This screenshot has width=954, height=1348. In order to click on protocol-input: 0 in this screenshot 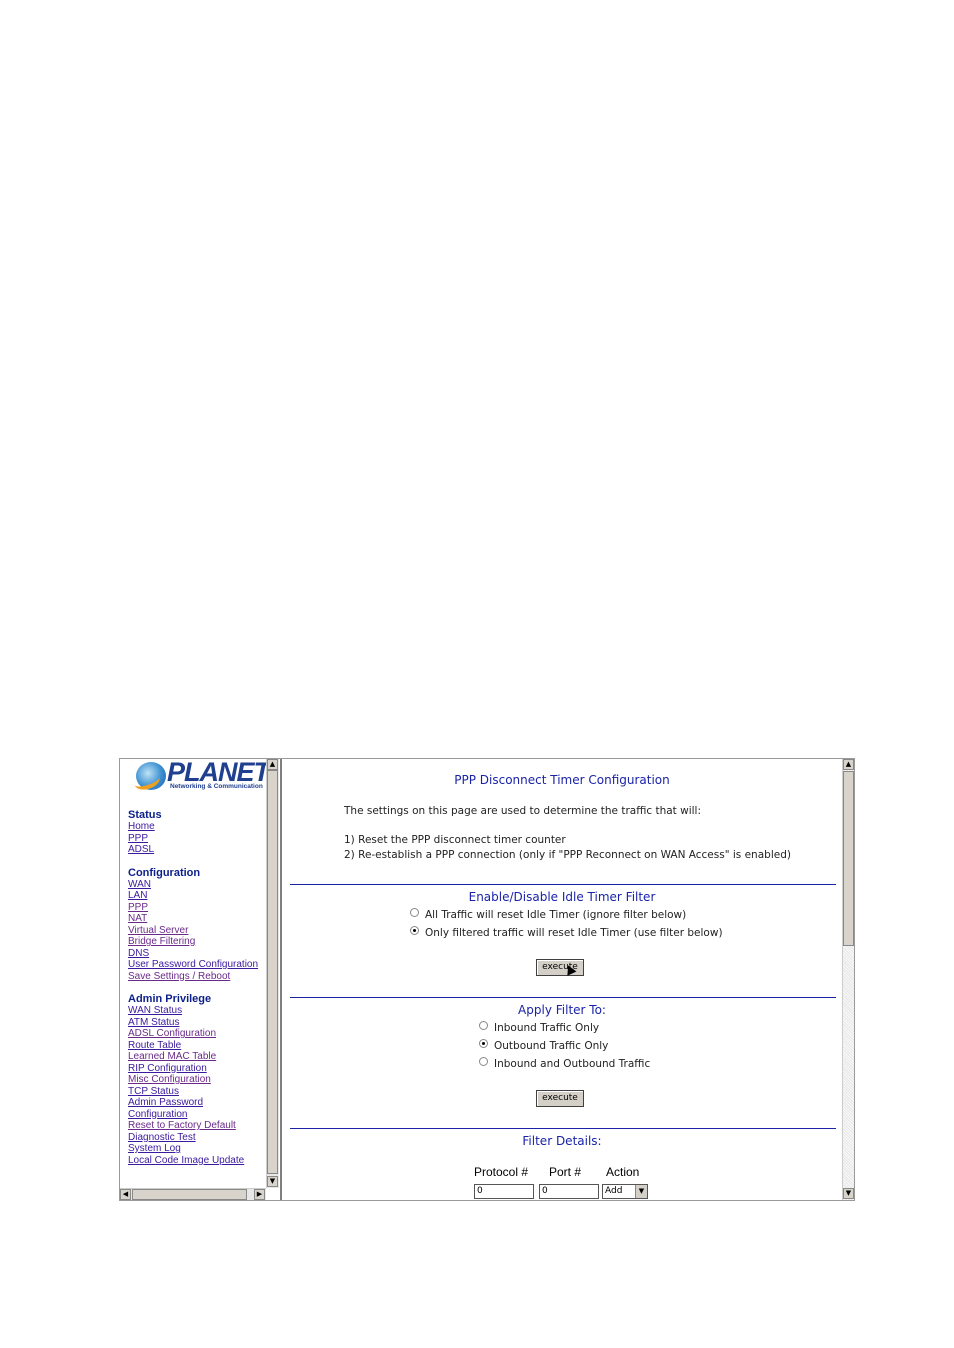, I will do `click(504, 1191)`.